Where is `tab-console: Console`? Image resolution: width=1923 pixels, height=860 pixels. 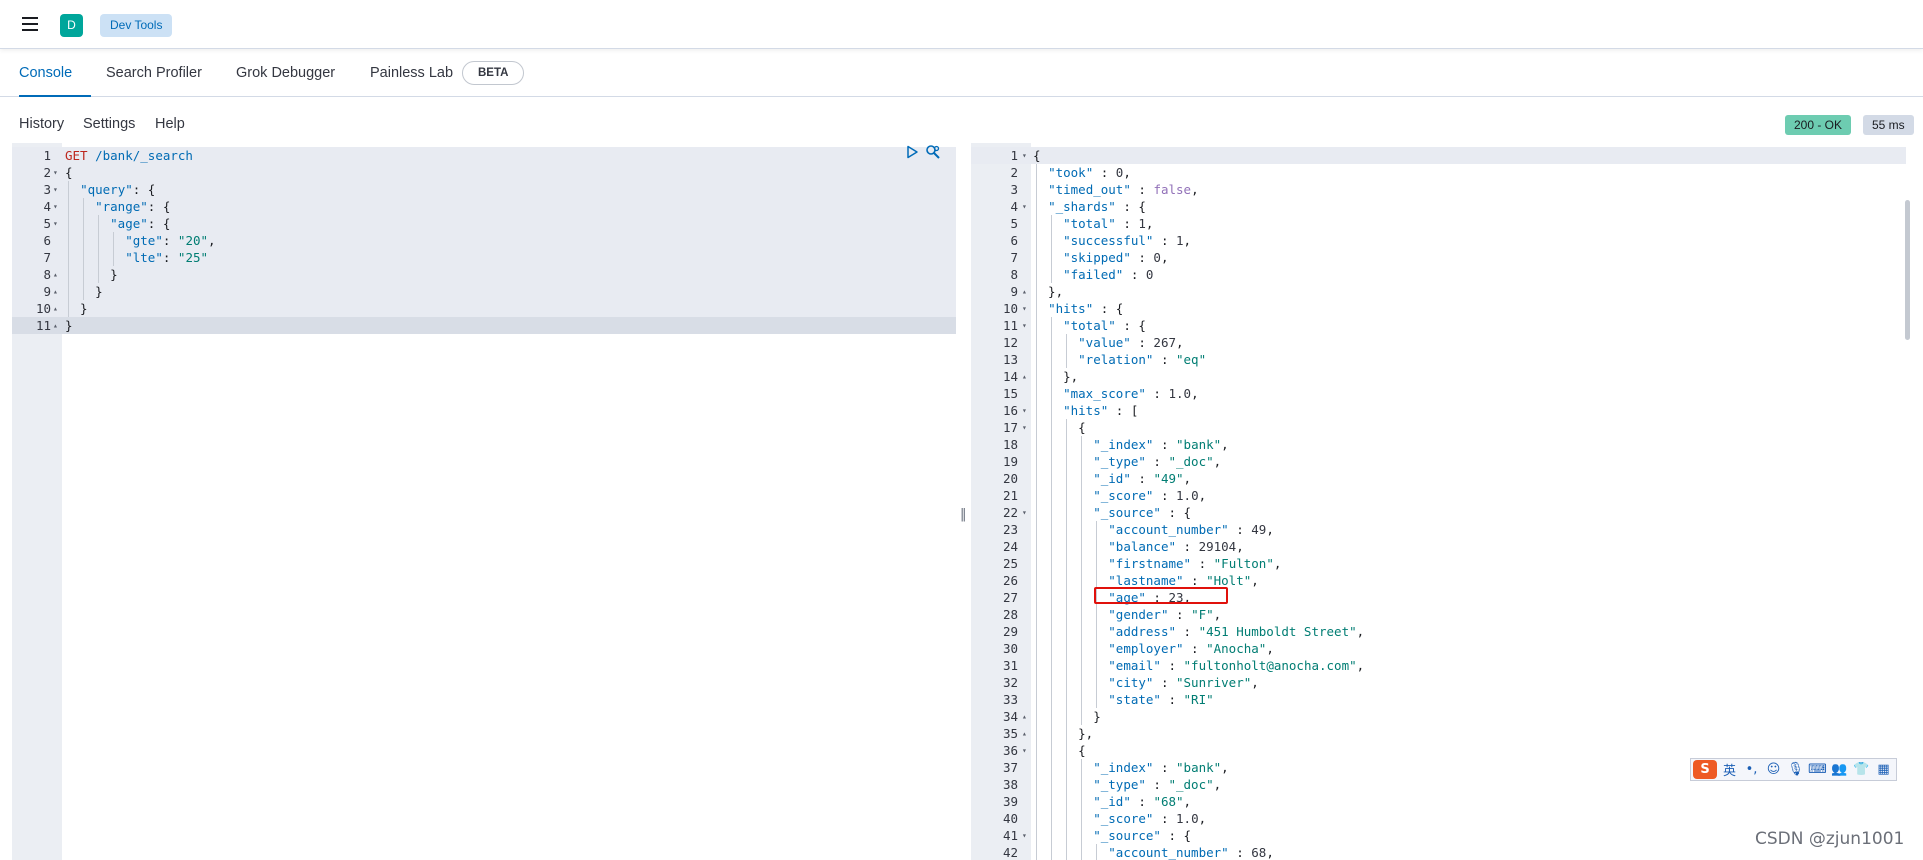
tab-console: Console is located at coordinates (55, 73).